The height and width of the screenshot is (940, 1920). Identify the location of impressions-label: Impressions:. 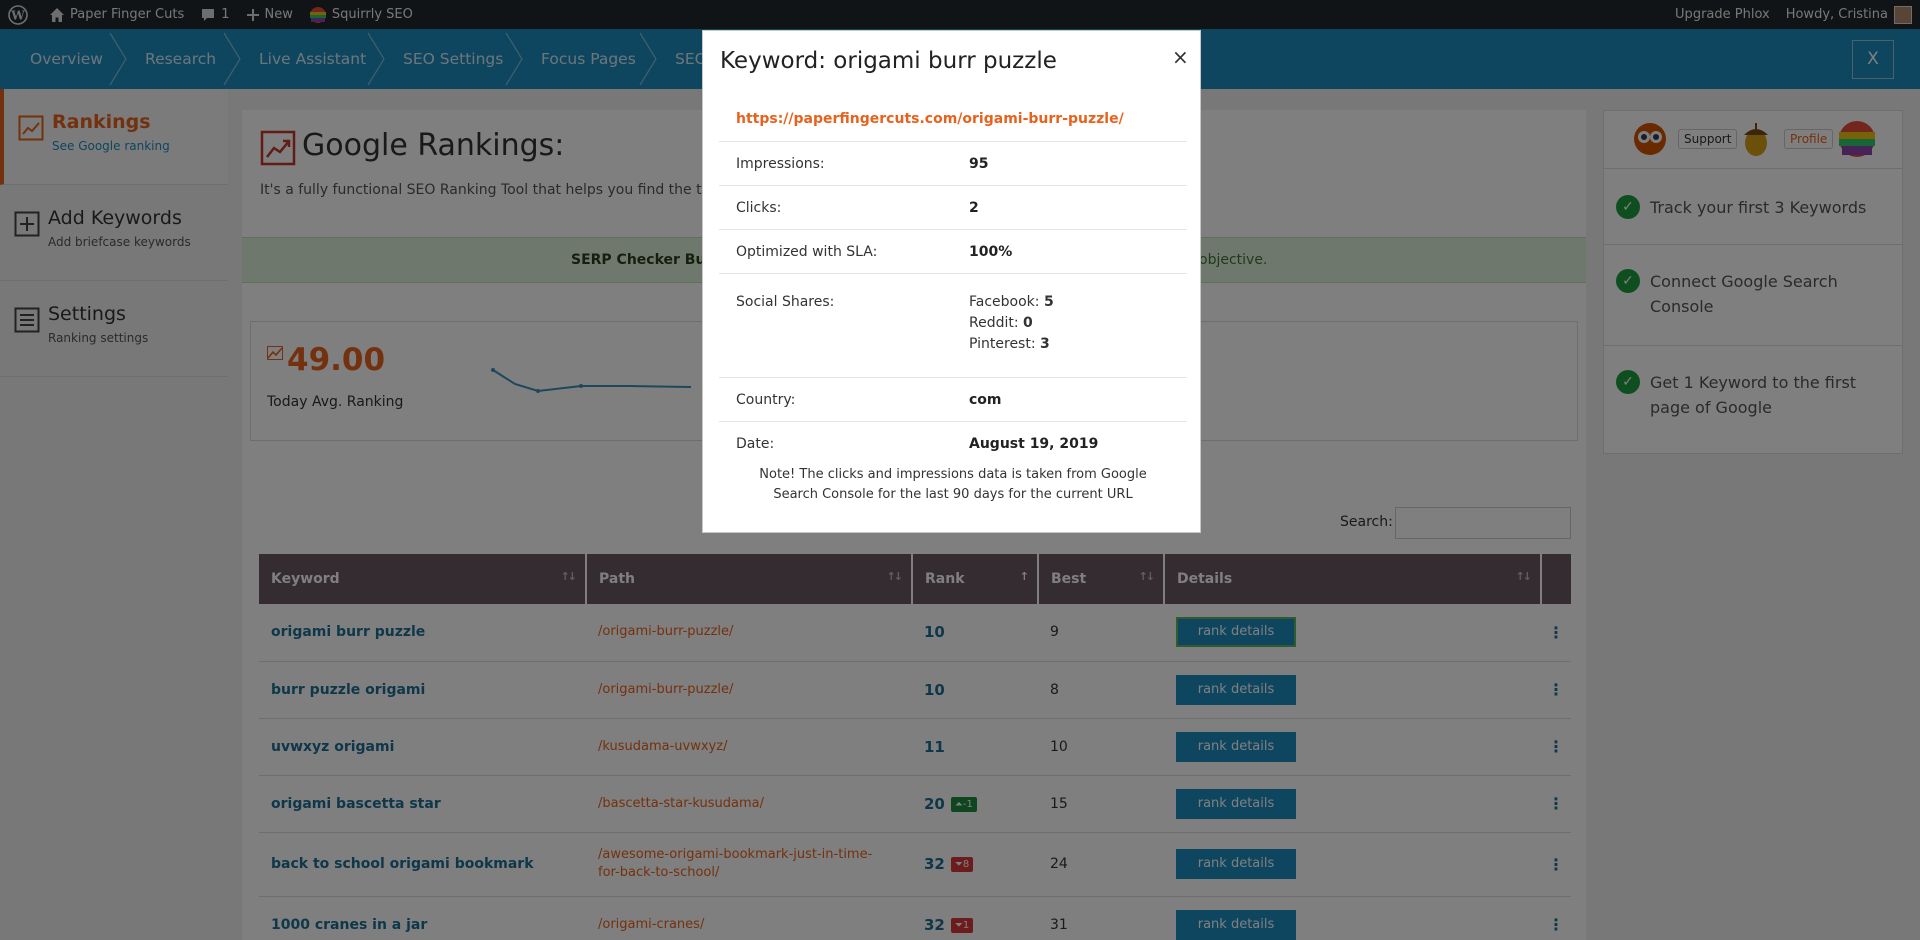
(780, 164).